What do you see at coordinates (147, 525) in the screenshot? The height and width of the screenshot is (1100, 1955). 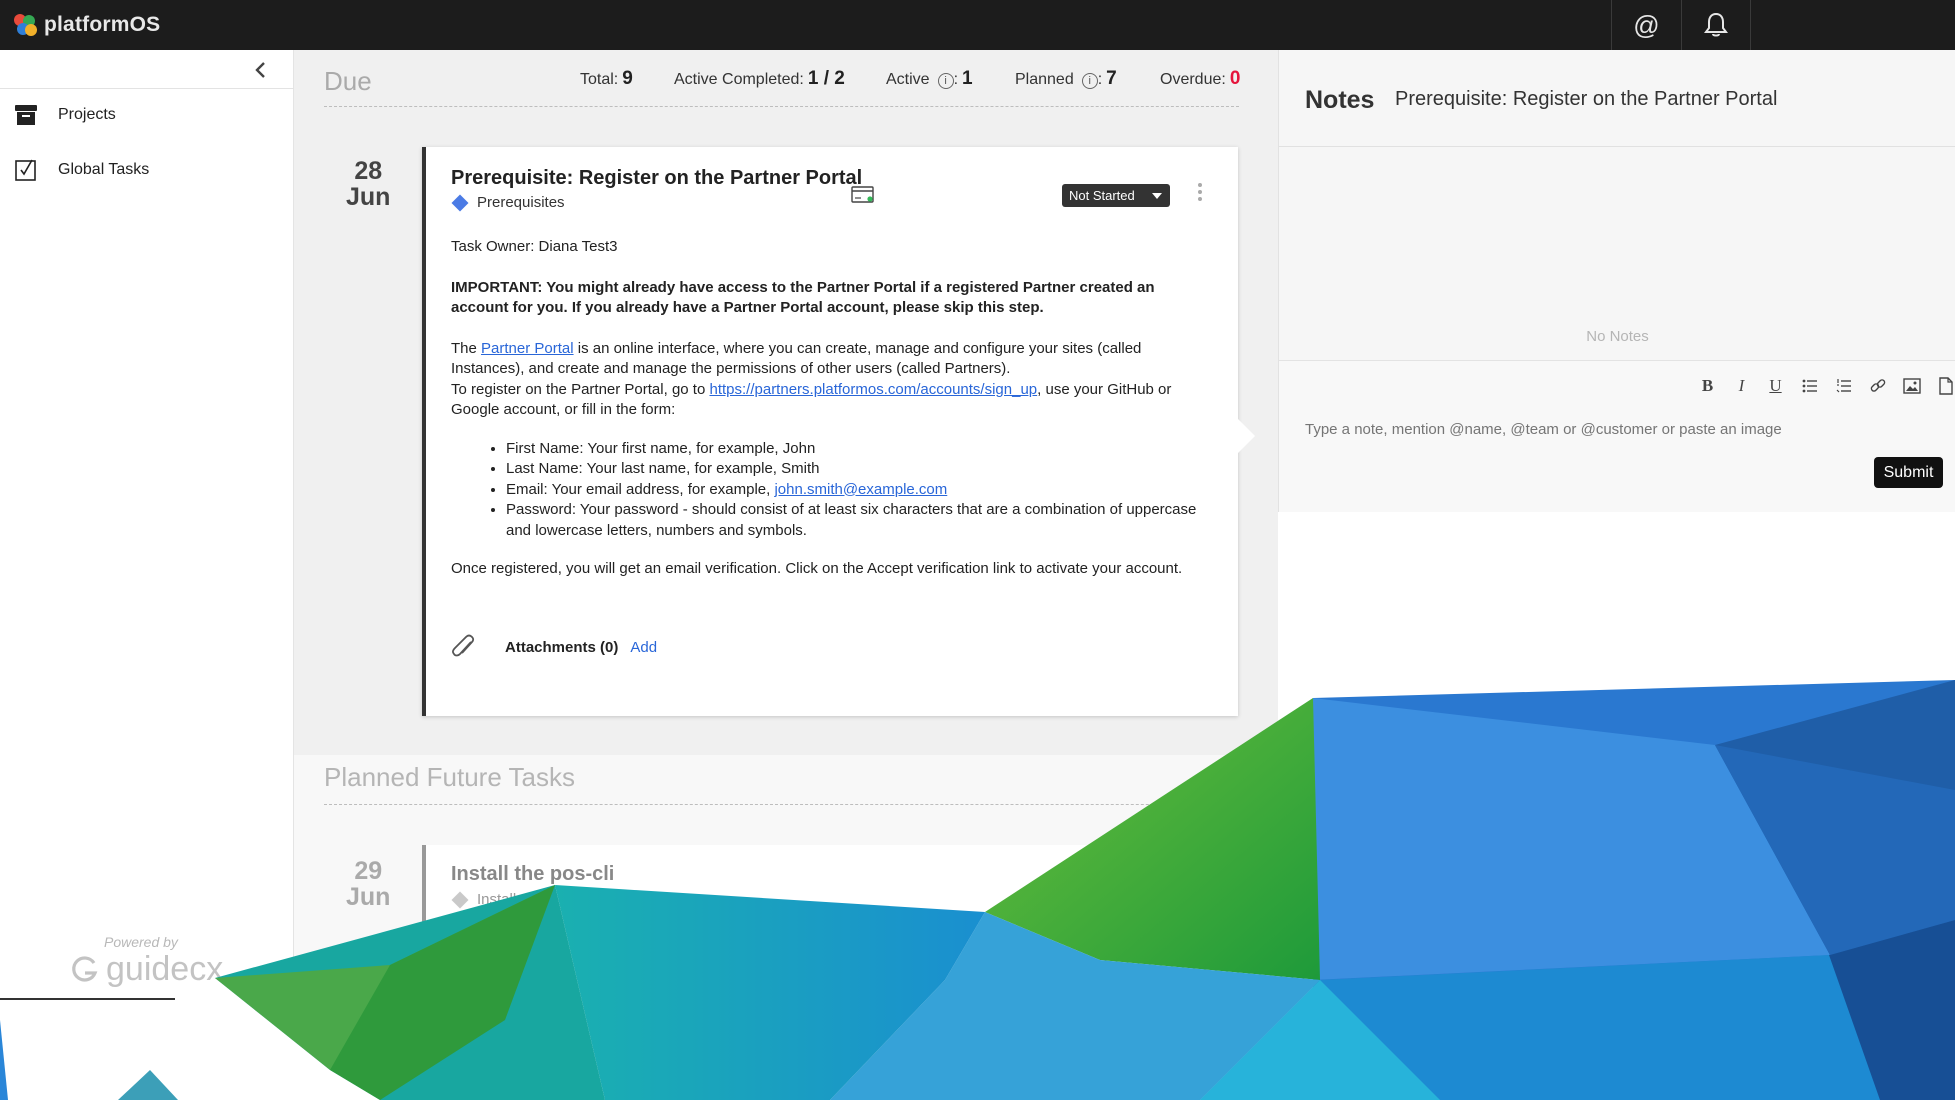 I see `sidebar: Projects Global Tasks Powered by guidecx` at bounding box center [147, 525].